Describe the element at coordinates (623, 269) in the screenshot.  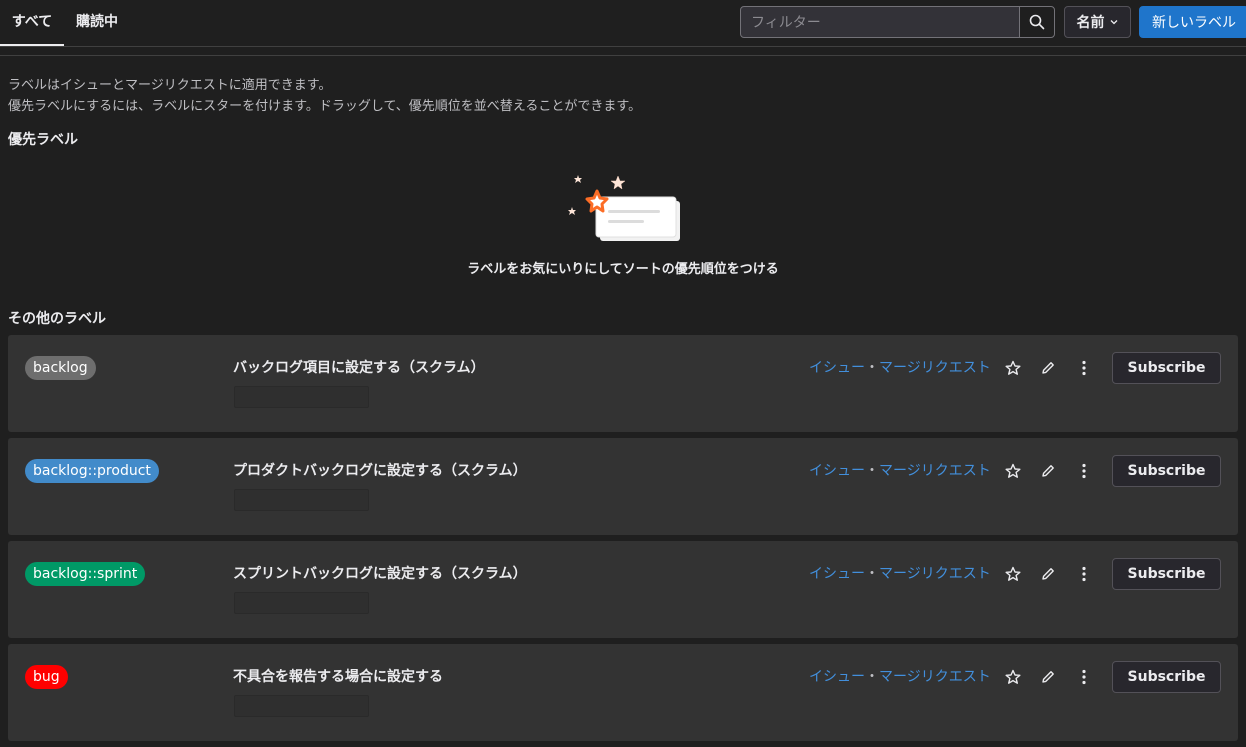
I see `priority-empty-text: ラベルをお気にいりにしてソートの優先順位をつける` at that location.